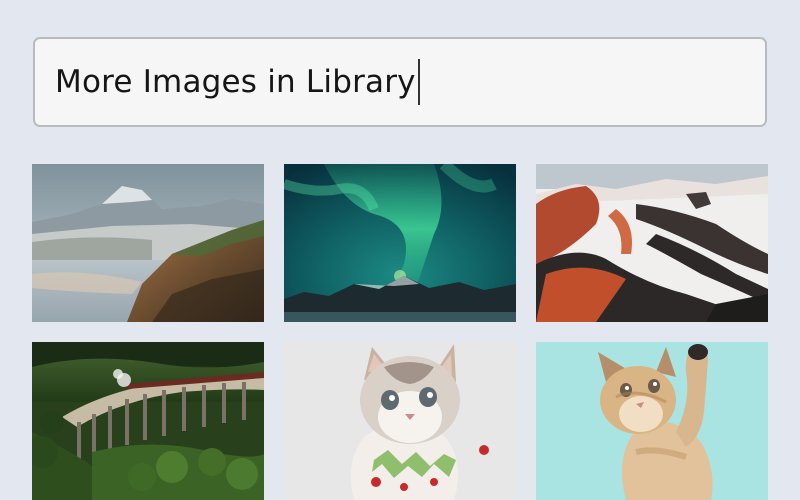 The height and width of the screenshot is (500, 800). I want to click on viaduct-image, so click(148, 421).